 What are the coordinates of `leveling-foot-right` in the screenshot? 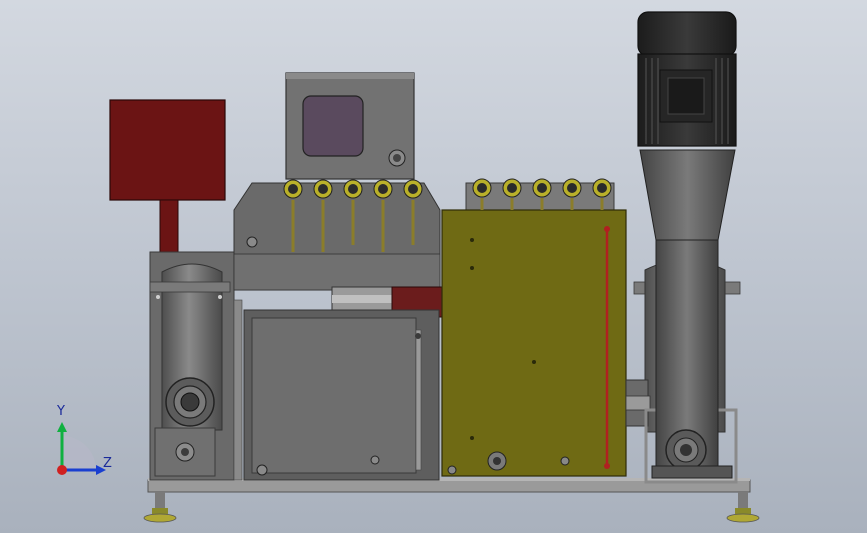 It's located at (743, 515).